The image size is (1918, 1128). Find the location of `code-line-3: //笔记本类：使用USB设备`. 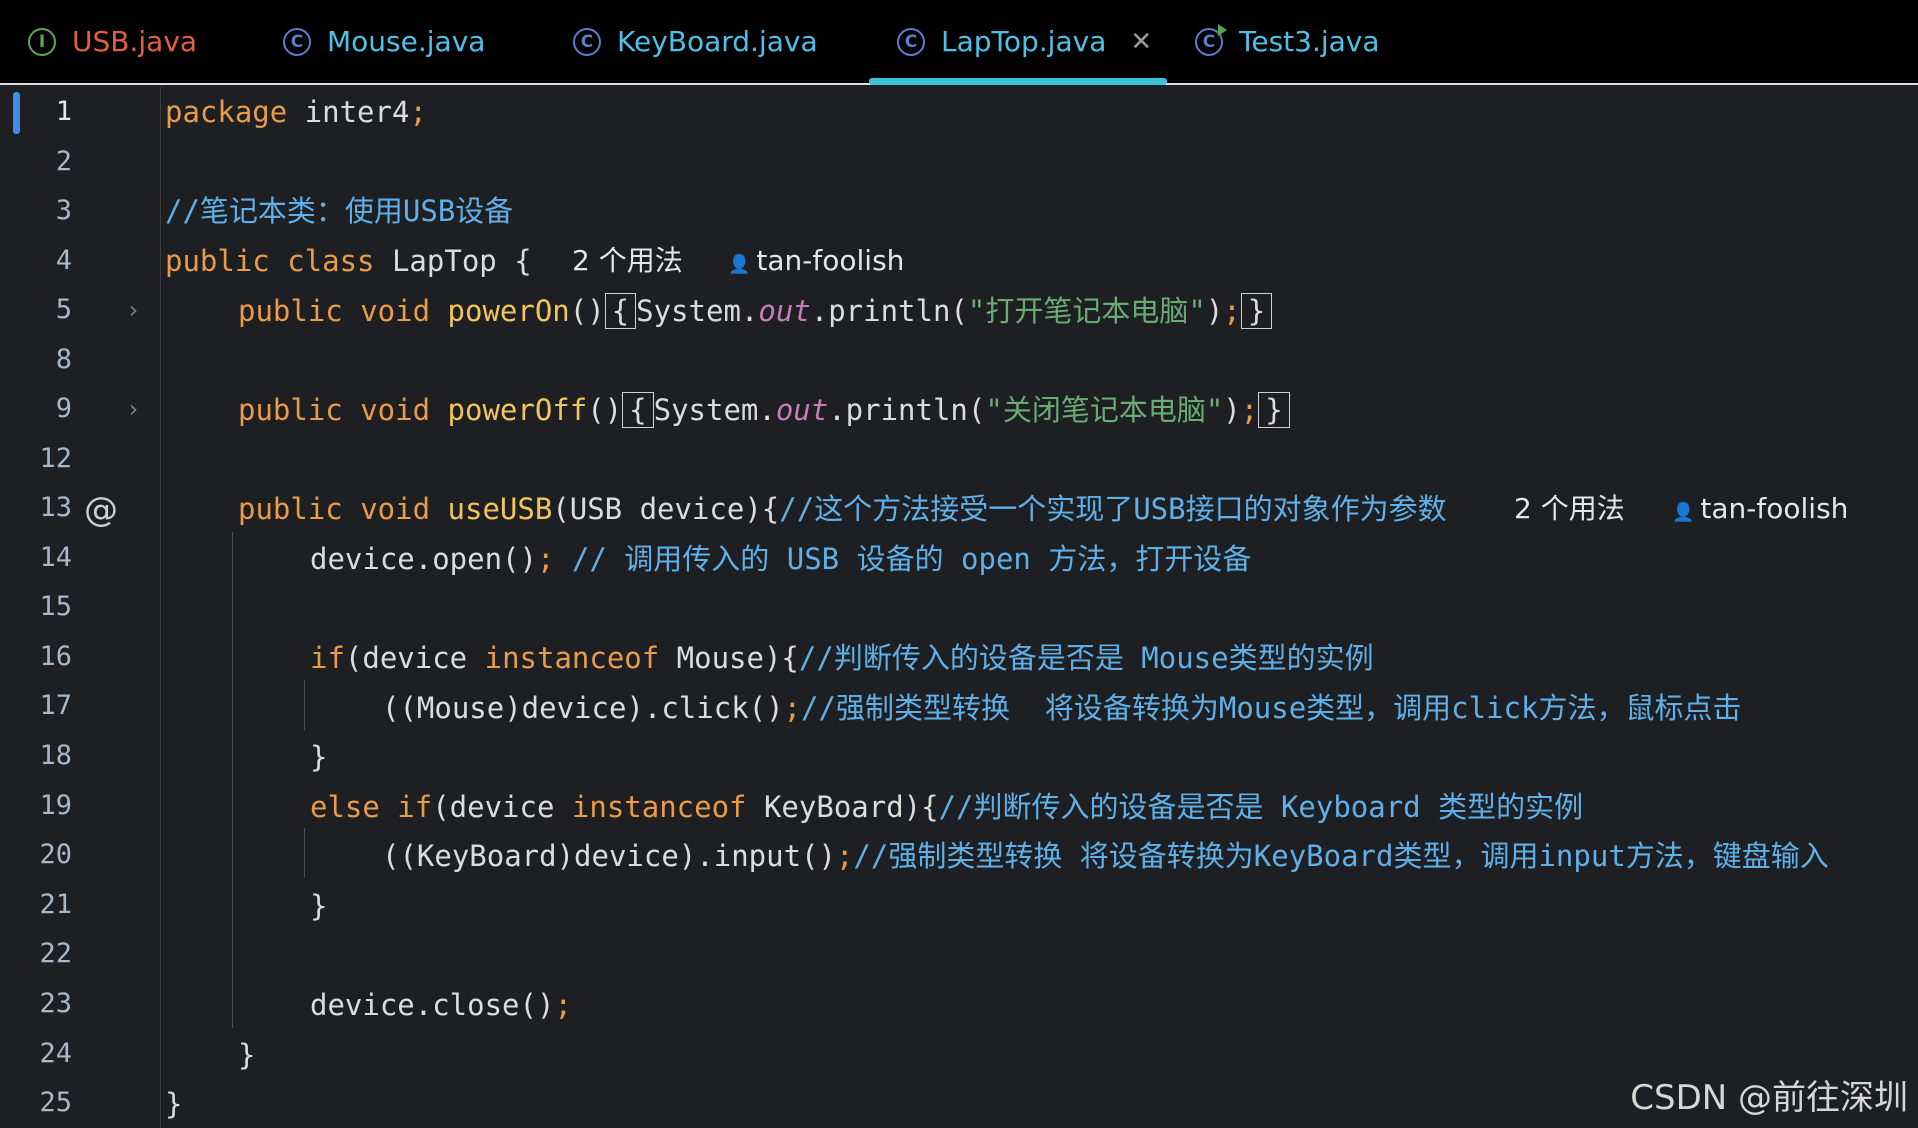

code-line-3: //笔记本类：使用USB设备 is located at coordinates (339, 211).